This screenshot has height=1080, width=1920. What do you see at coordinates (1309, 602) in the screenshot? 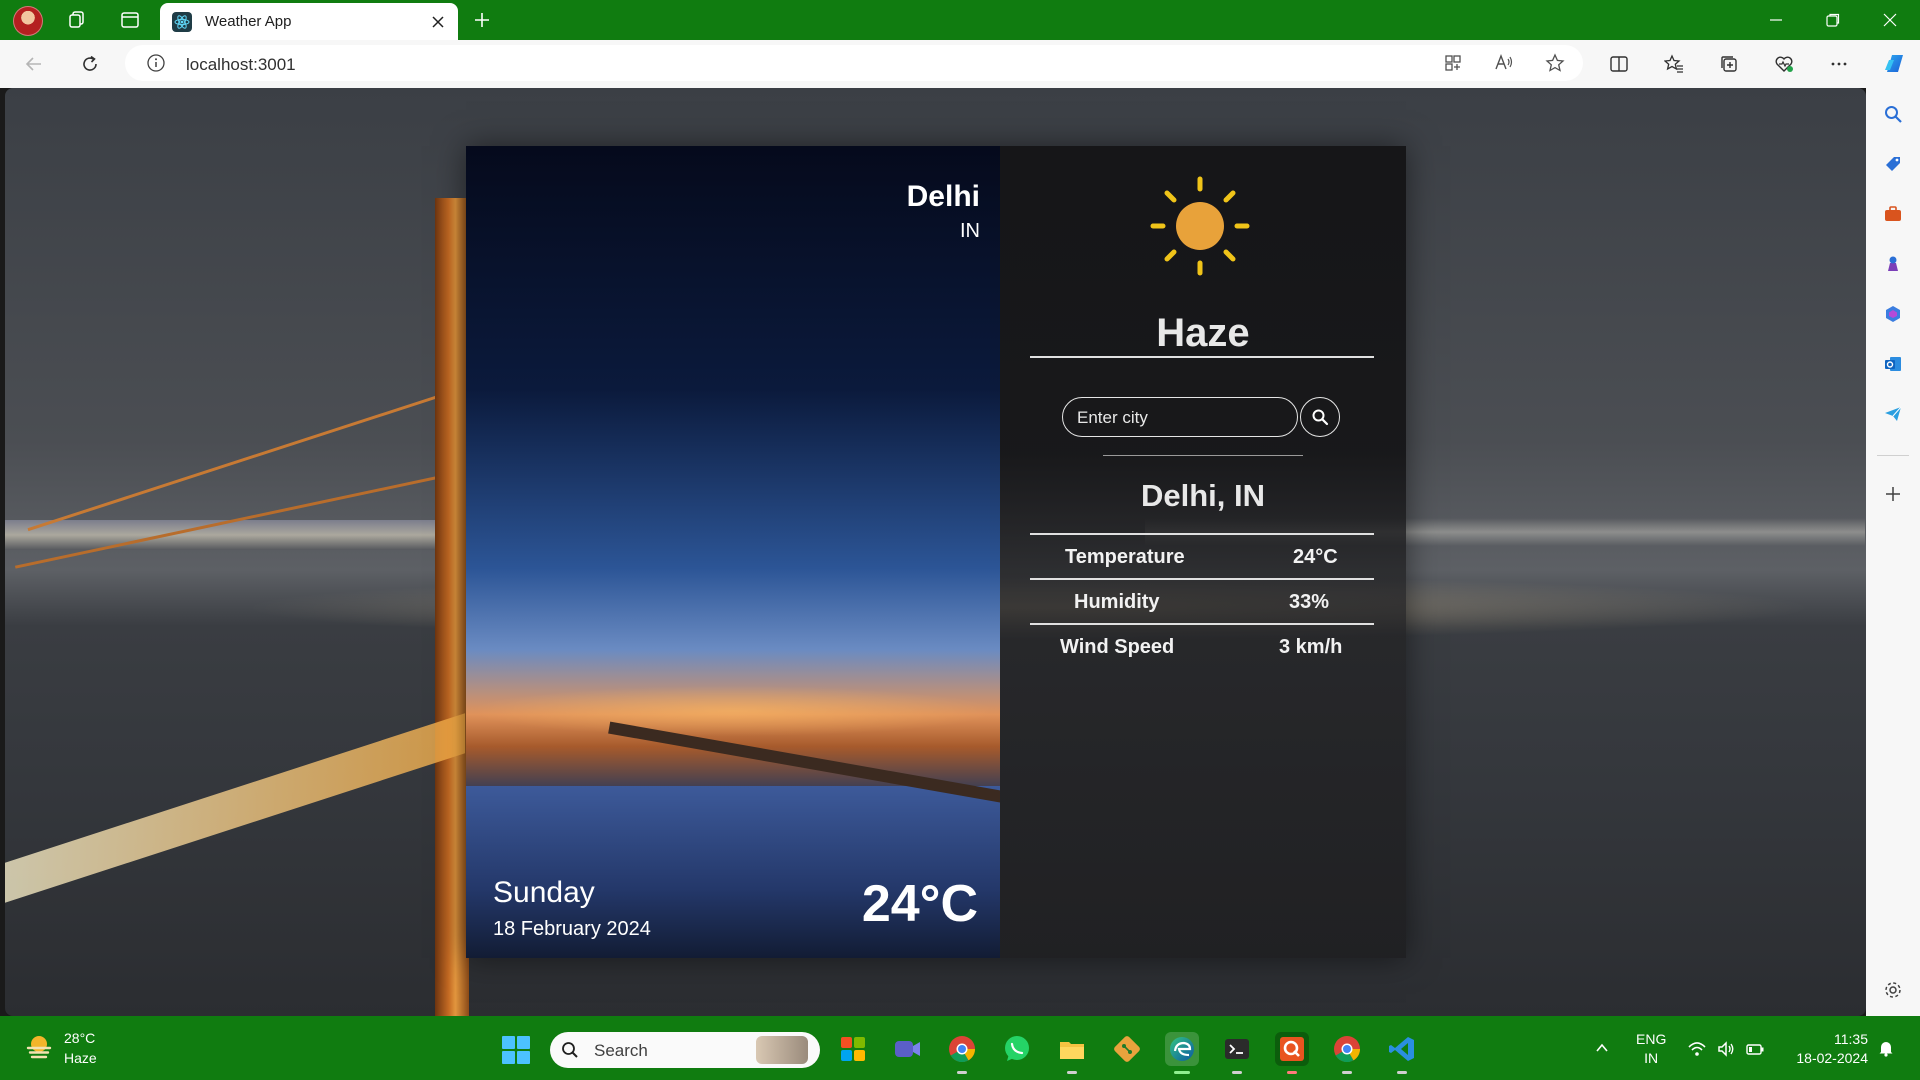
I see `stat-value: 33%` at bounding box center [1309, 602].